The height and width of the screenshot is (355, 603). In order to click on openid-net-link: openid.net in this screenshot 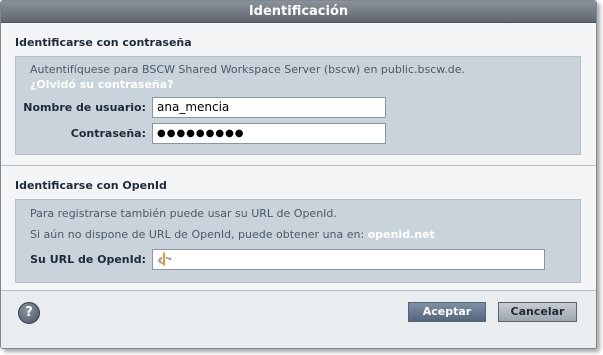, I will do `click(401, 234)`.